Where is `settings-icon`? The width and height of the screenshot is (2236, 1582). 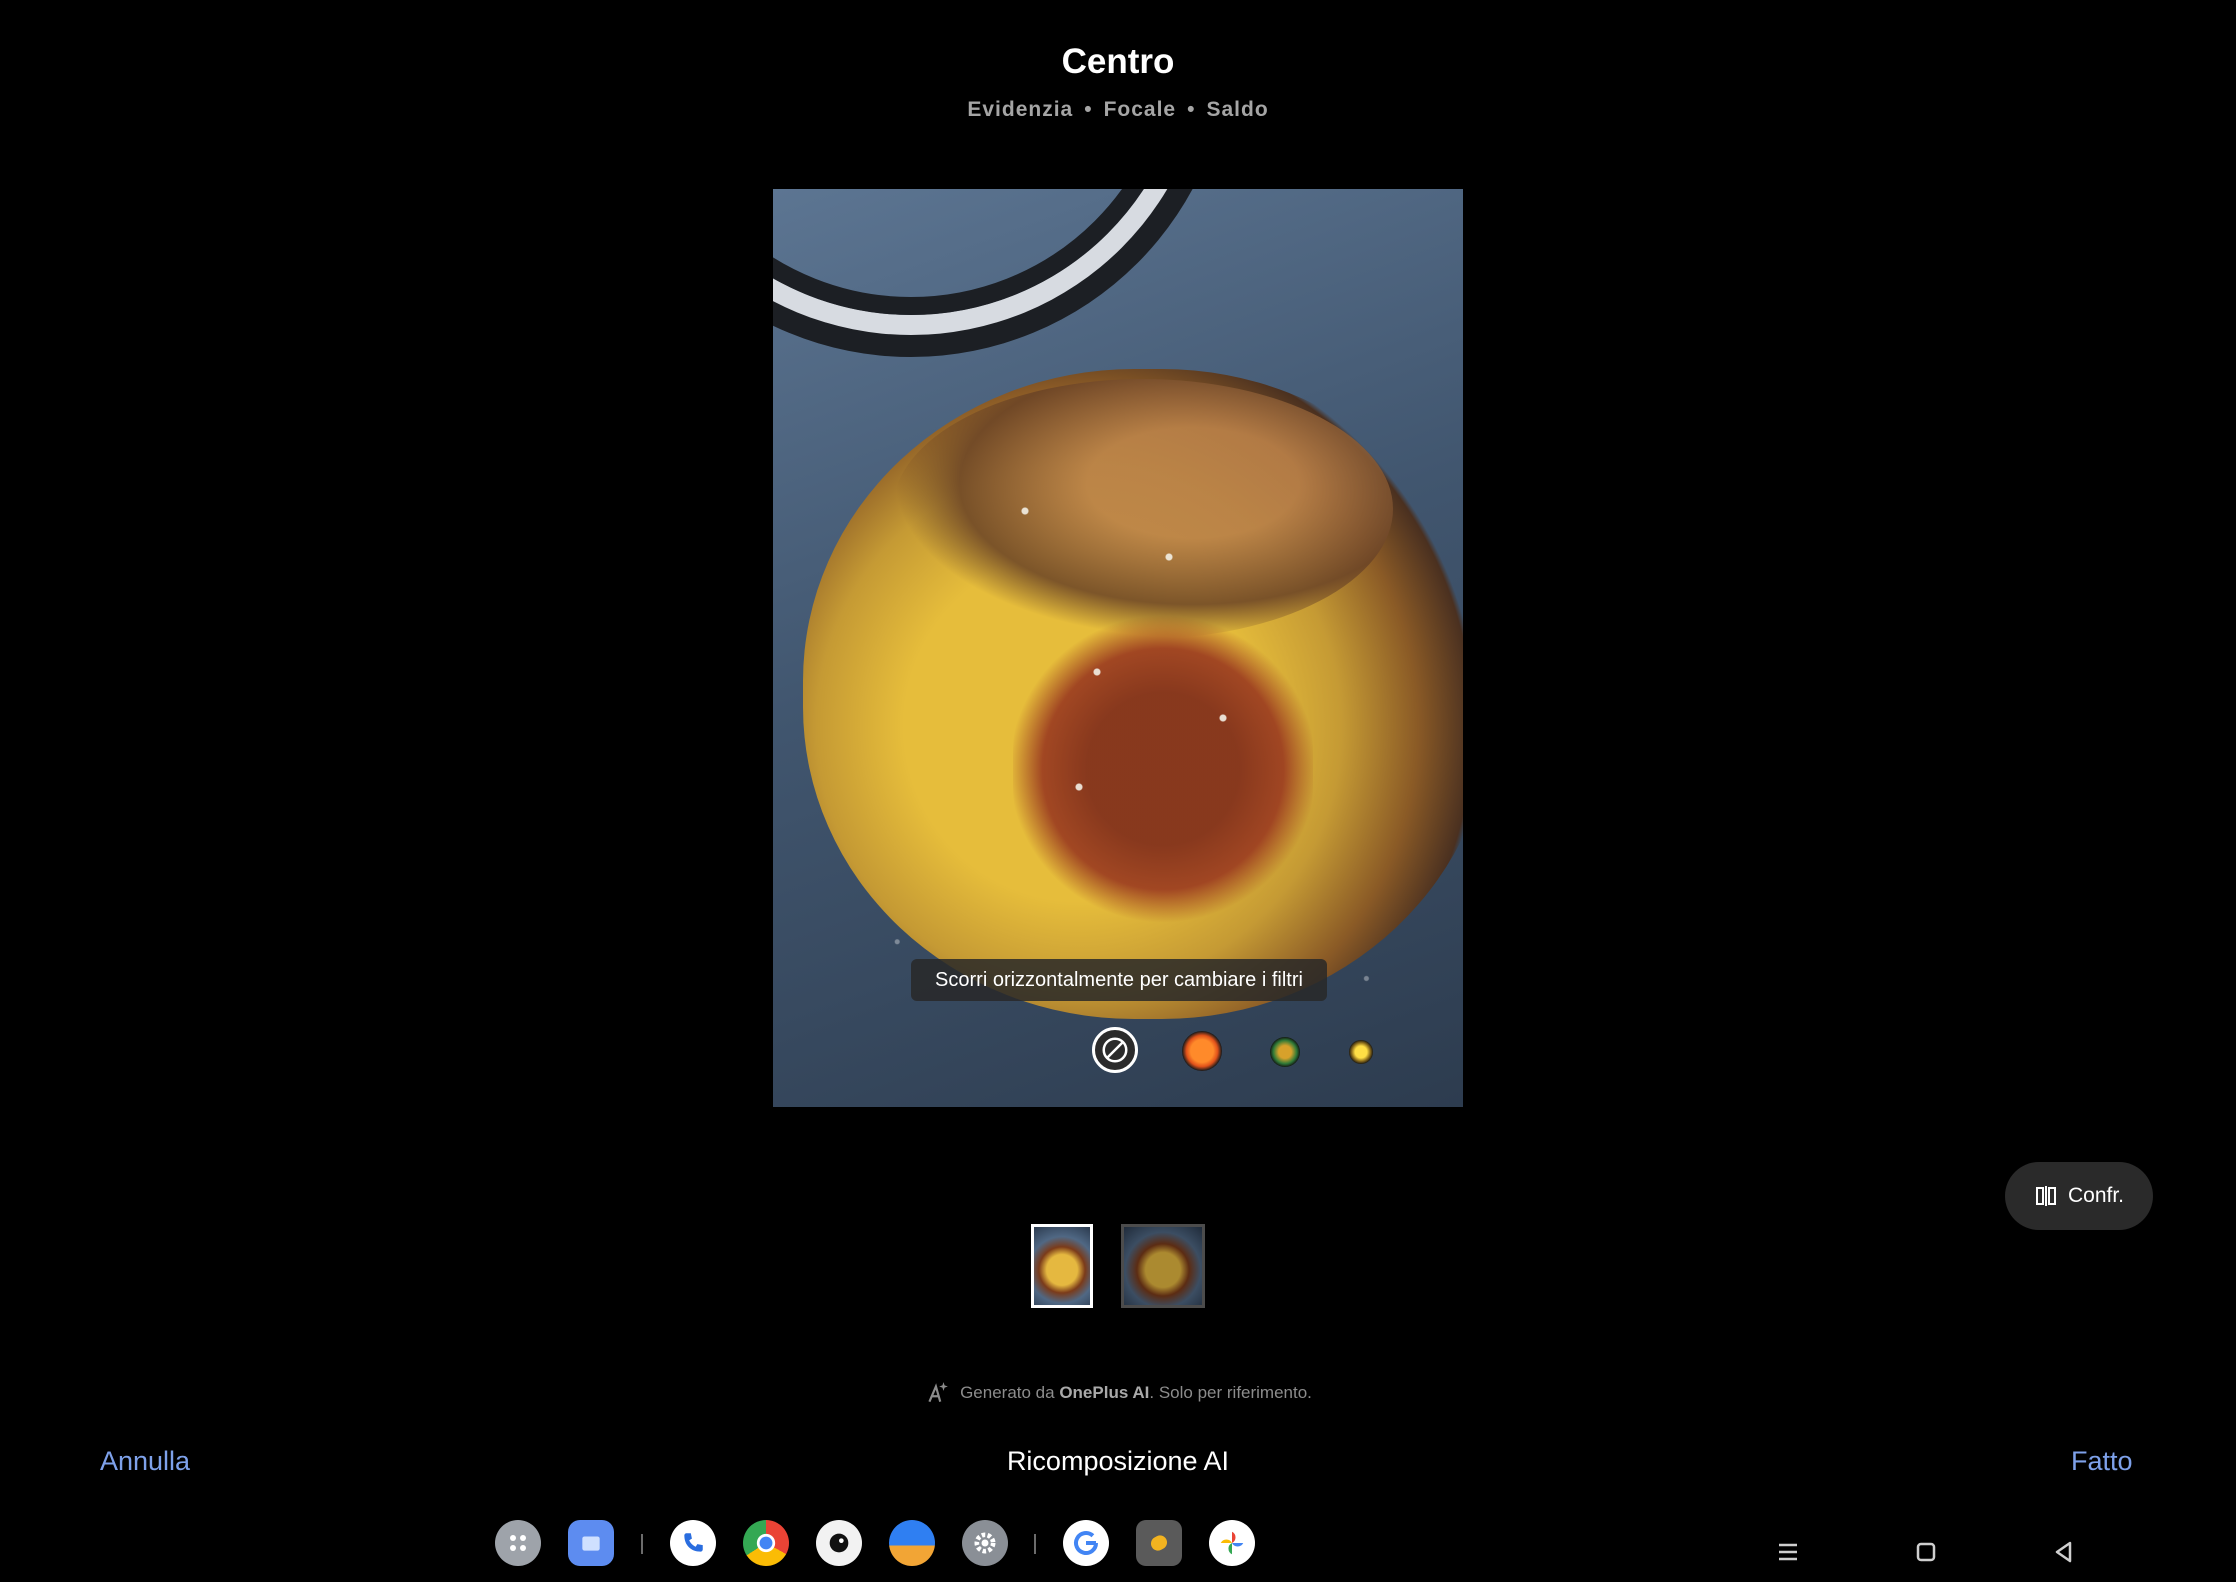 settings-icon is located at coordinates (985, 1543).